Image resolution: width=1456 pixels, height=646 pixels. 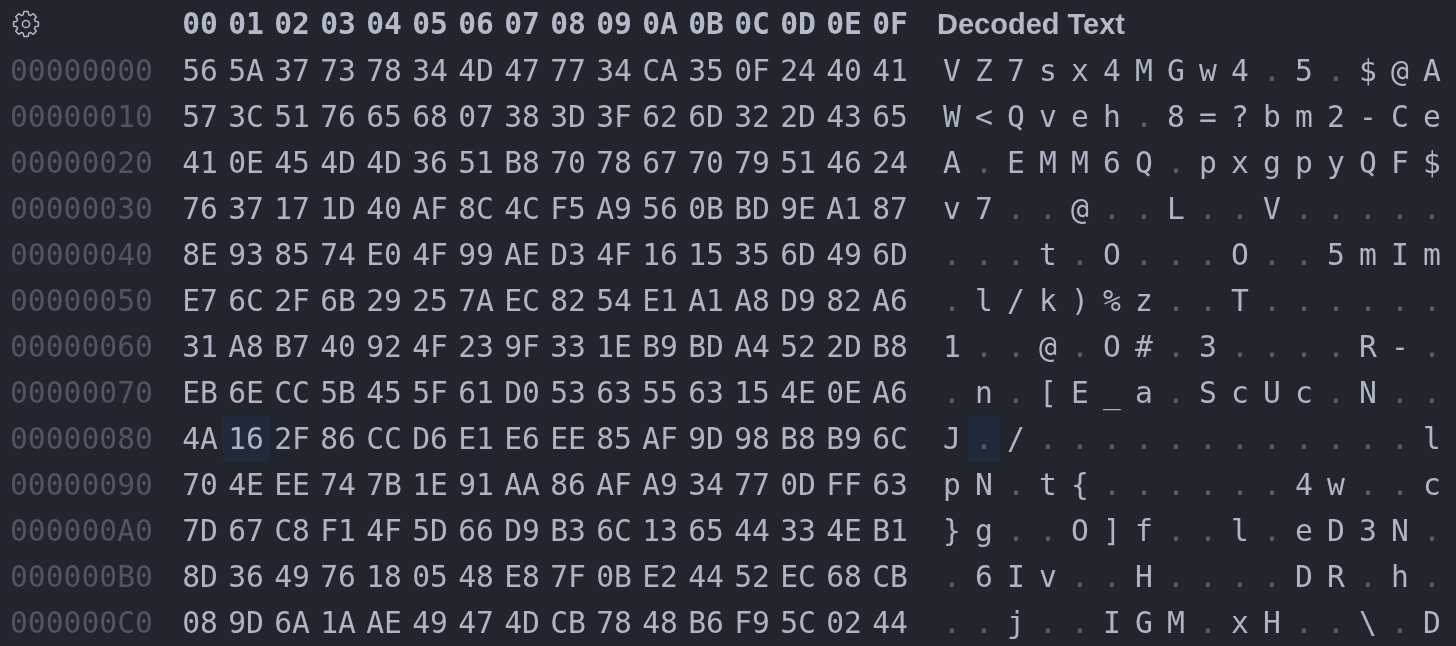 What do you see at coordinates (706, 71) in the screenshot?
I see `hex-byte: 35` at bounding box center [706, 71].